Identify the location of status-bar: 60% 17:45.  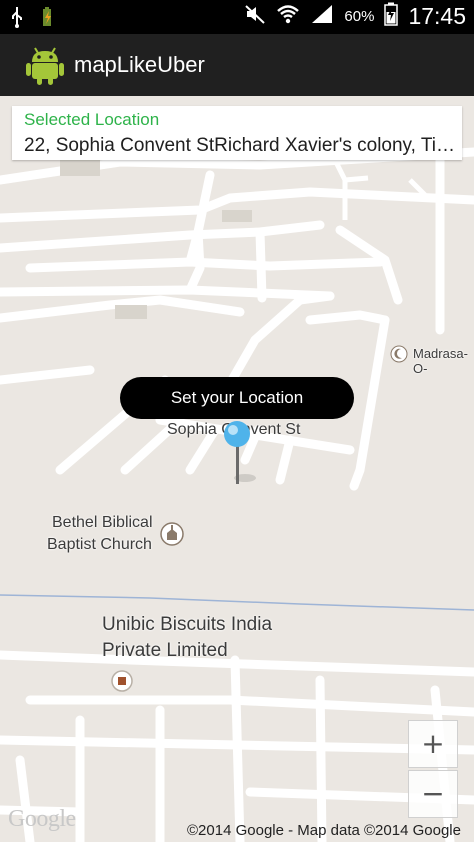
(237, 17).